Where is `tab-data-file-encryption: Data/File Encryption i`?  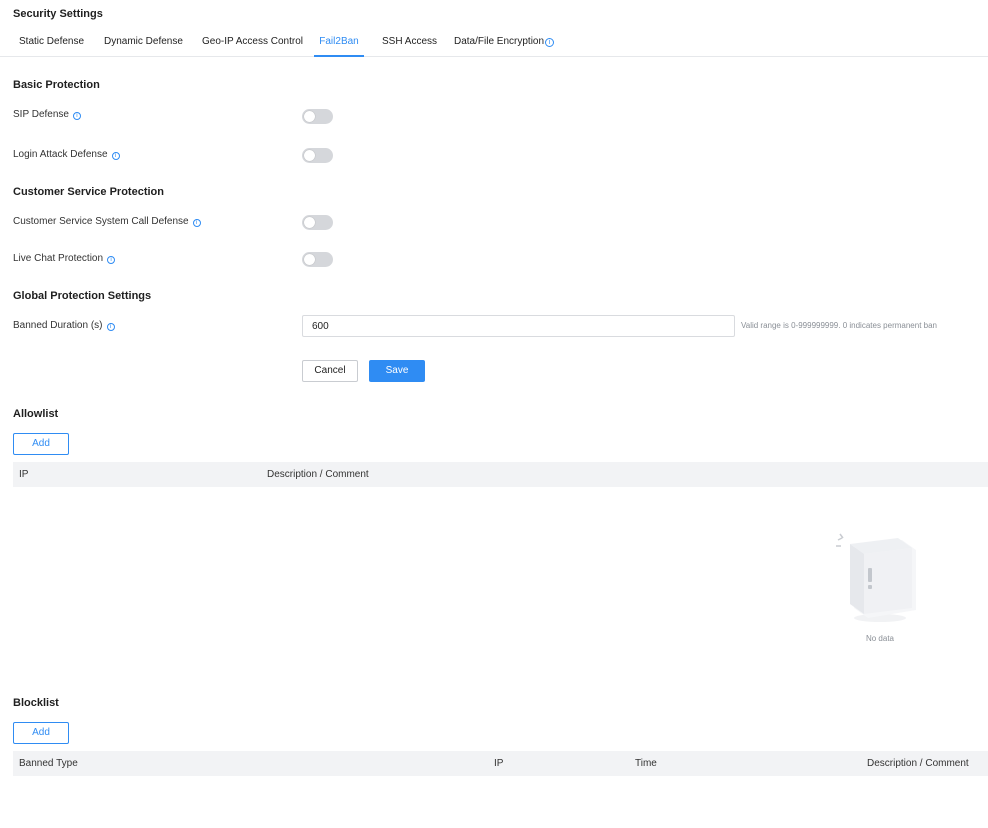
tab-data-file-encryption: Data/File Encryption i is located at coordinates (504, 46).